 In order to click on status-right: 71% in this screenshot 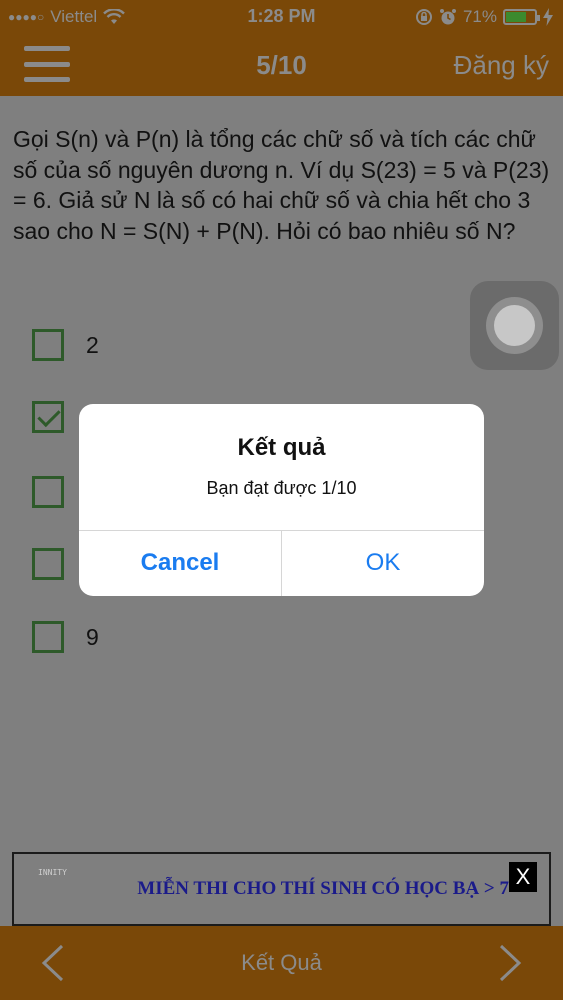, I will do `click(484, 17)`.